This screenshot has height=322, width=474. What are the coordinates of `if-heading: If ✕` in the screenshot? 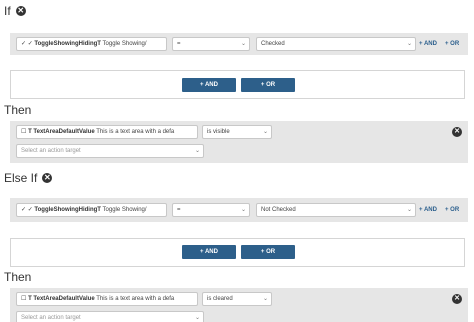 It's located at (15, 11).